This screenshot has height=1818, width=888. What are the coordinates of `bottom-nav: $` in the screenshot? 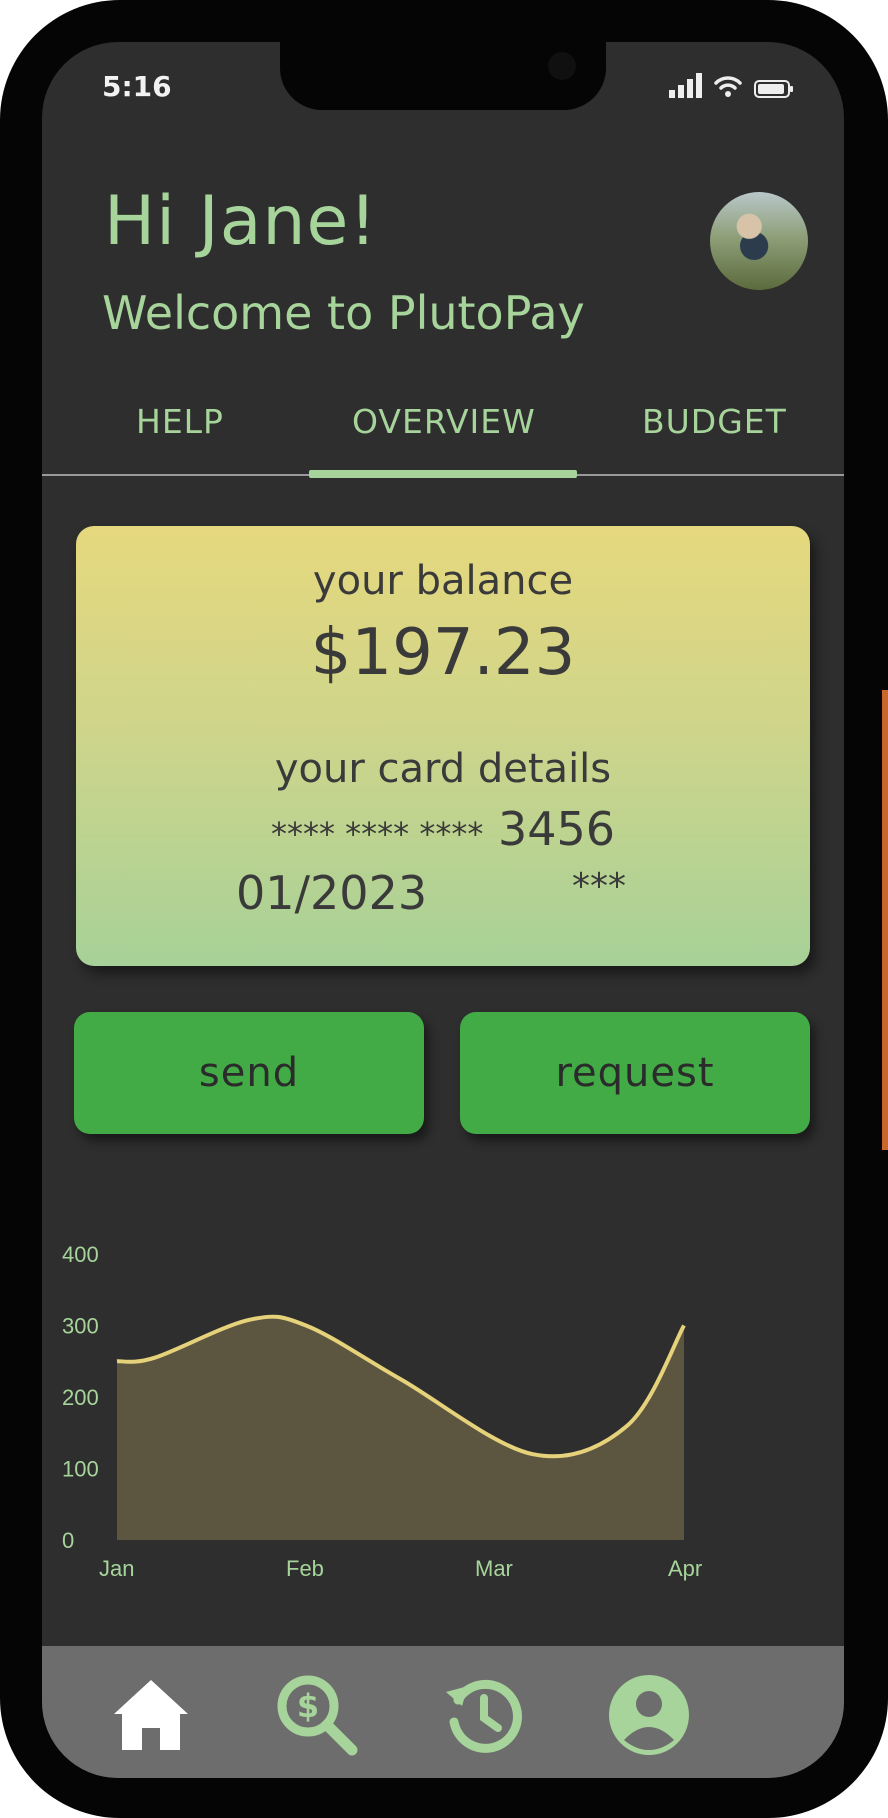 It's located at (443, 1712).